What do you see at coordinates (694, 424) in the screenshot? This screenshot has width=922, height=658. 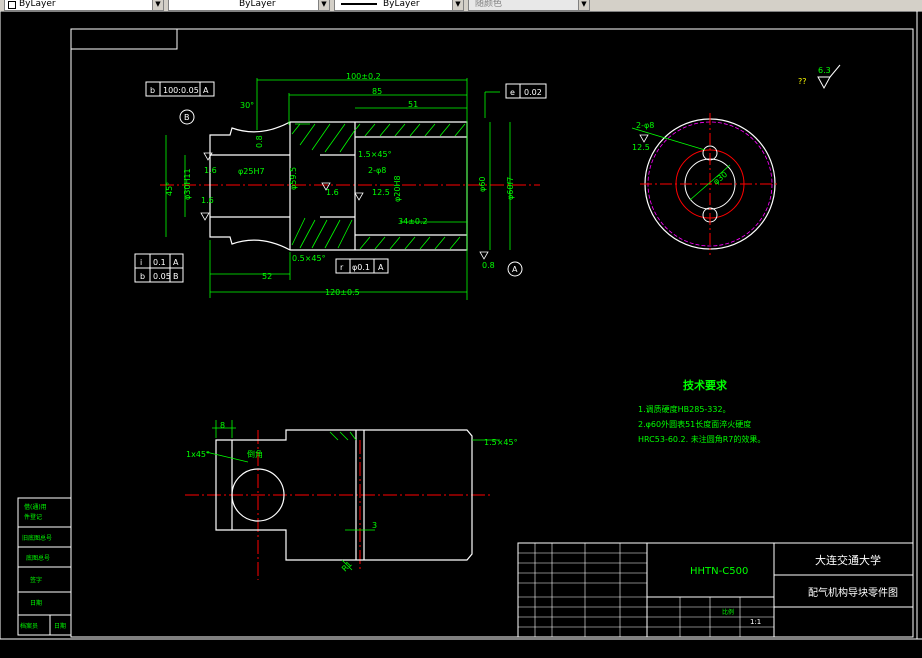 I see `drawing-label: 2.φ60外圆表51长度面淬火硬度` at bounding box center [694, 424].